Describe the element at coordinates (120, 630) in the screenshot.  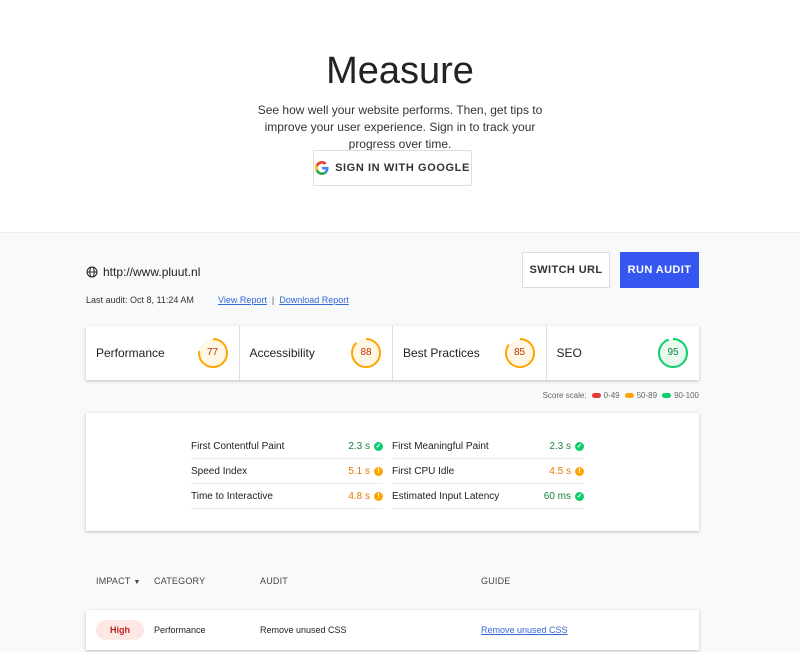
I see `impact-badge: High` at that location.